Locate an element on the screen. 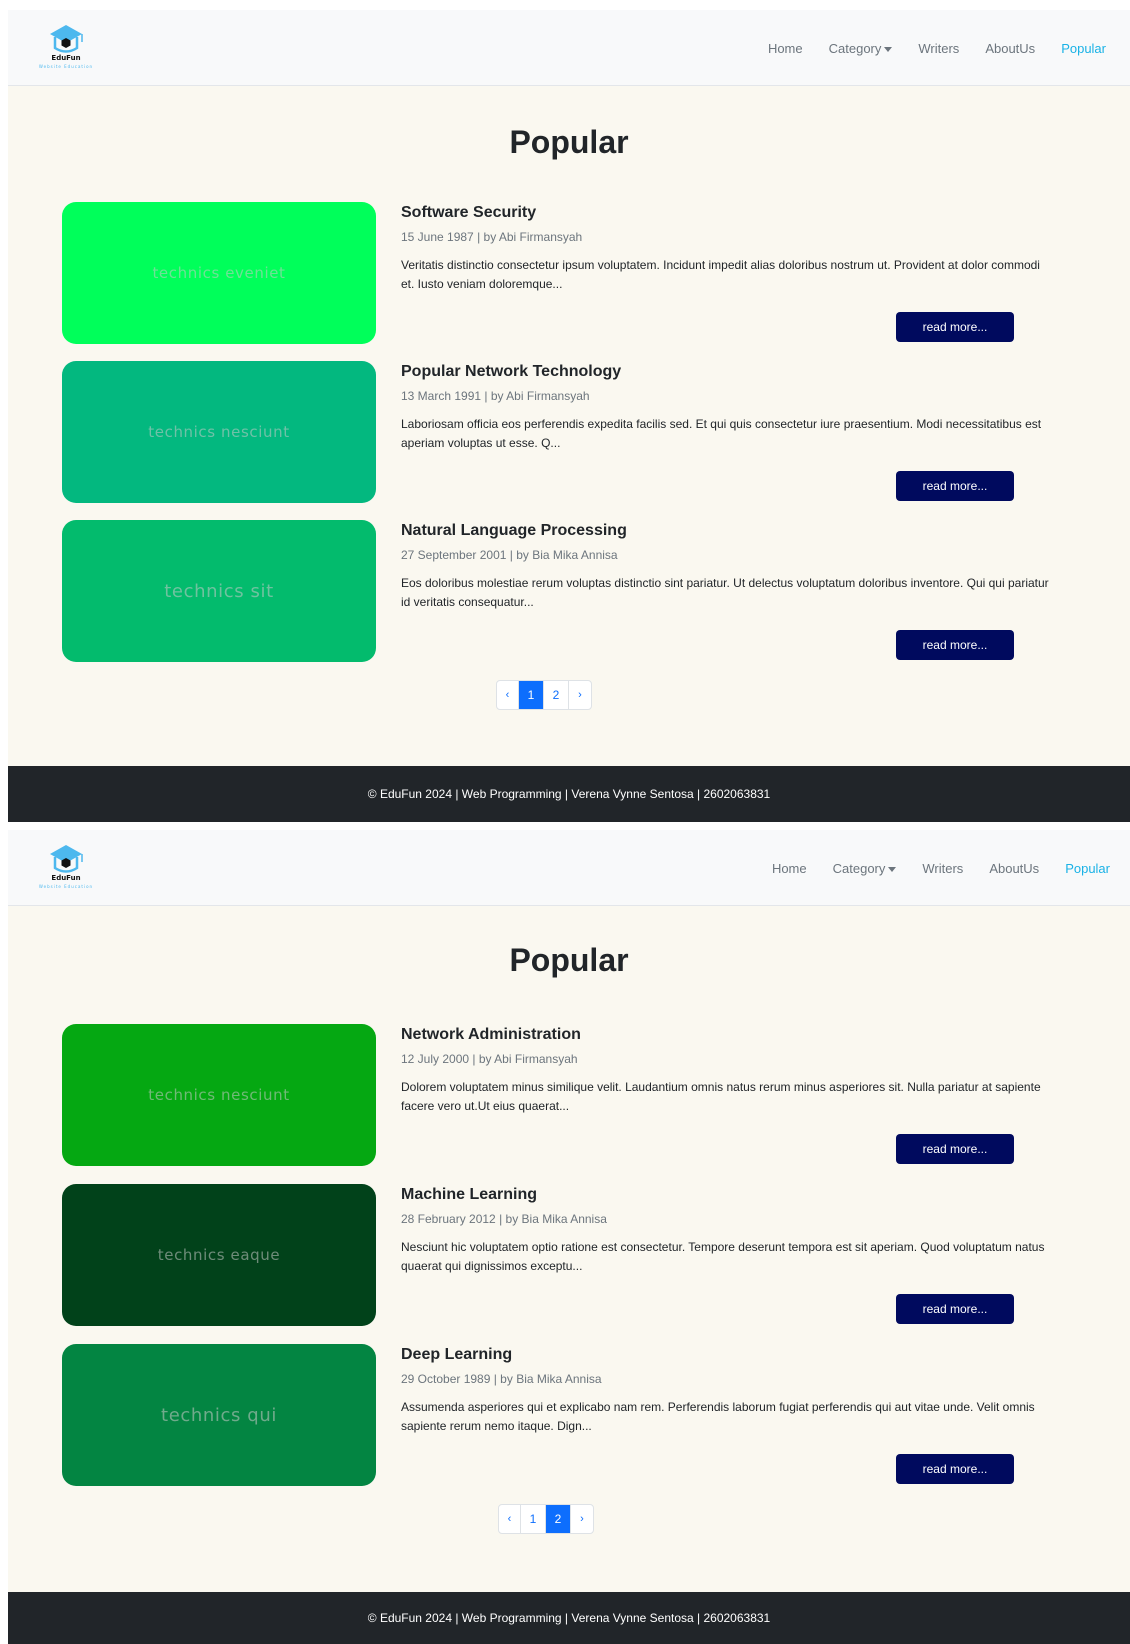 The height and width of the screenshot is (1644, 1130). article-title: Natural Language Processing is located at coordinates (514, 530).